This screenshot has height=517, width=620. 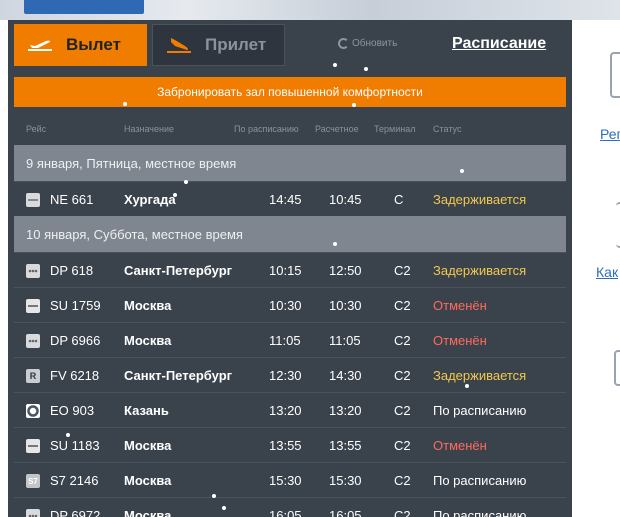 I want to click on scheduled-time: 14:45, so click(x=285, y=199).